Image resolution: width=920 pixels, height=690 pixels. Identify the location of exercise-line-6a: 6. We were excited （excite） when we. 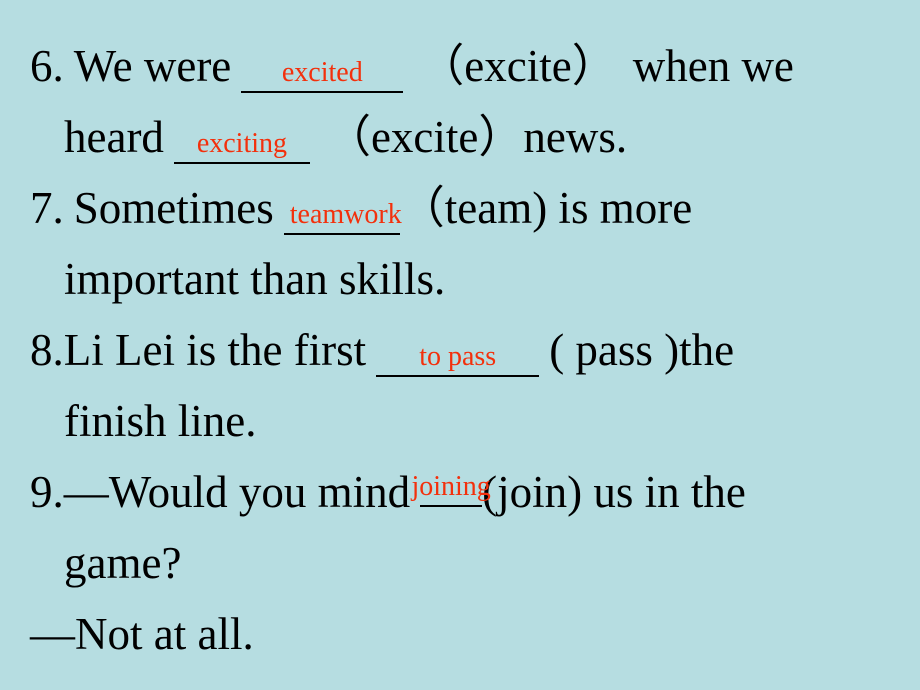
(412, 68).